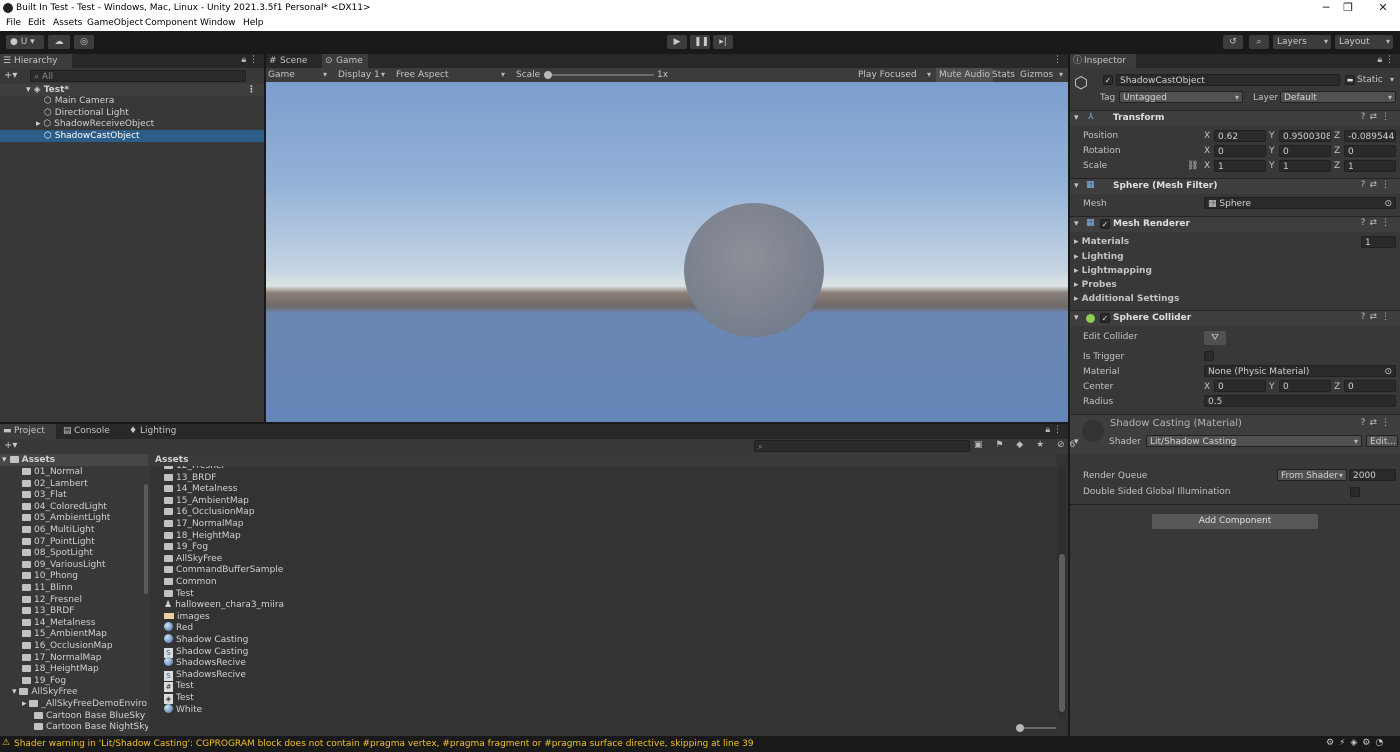 The width and height of the screenshot is (1400, 752). Describe the element at coordinates (74, 646) in the screenshot. I see `tree-folder-item: 16_OcclusionMap` at that location.